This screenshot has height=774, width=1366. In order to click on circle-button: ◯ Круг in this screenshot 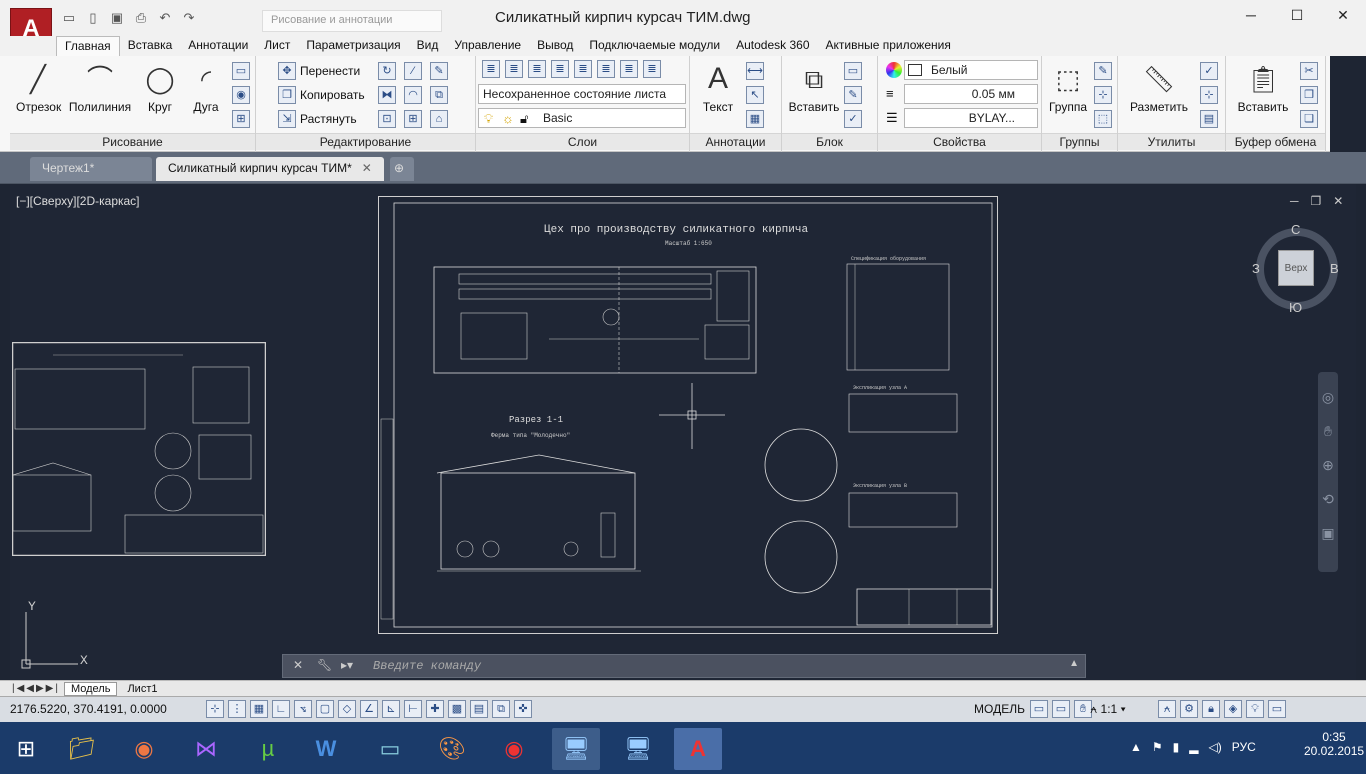, I will do `click(160, 88)`.